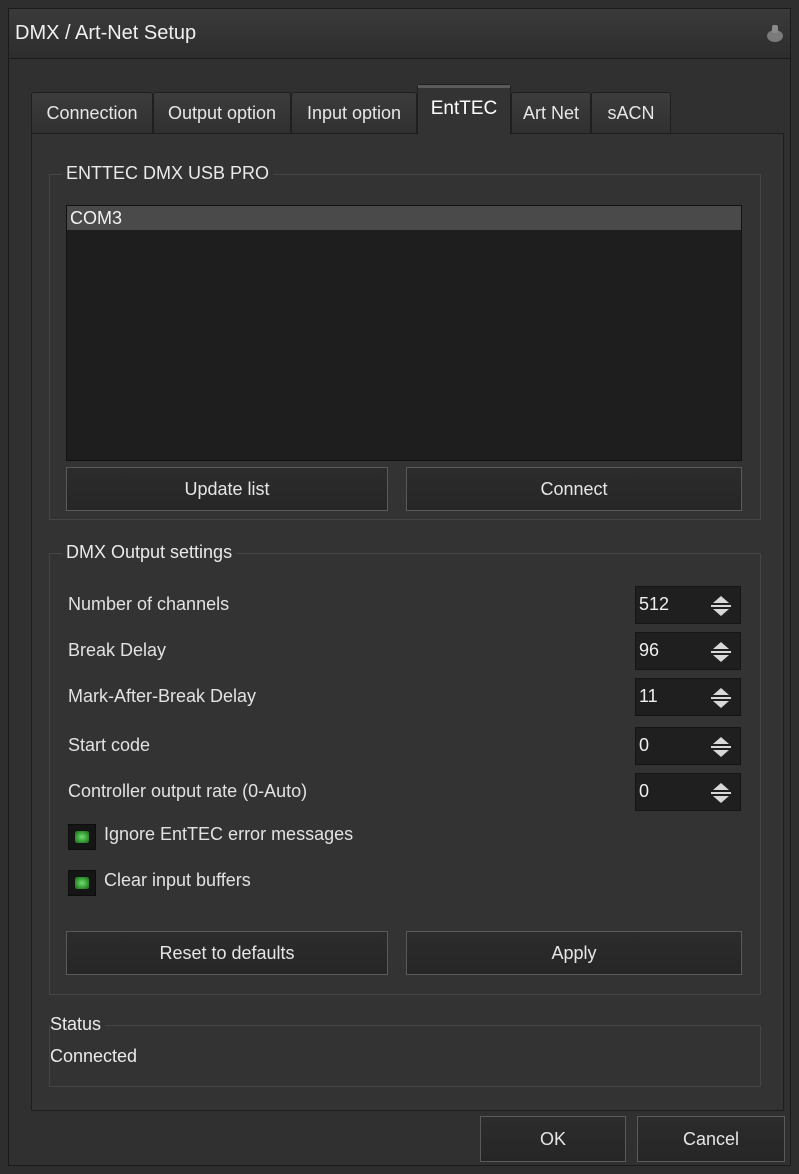 The height and width of the screenshot is (1174, 799). Describe the element at coordinates (94, 1056) in the screenshot. I see `status-value: Connected` at that location.